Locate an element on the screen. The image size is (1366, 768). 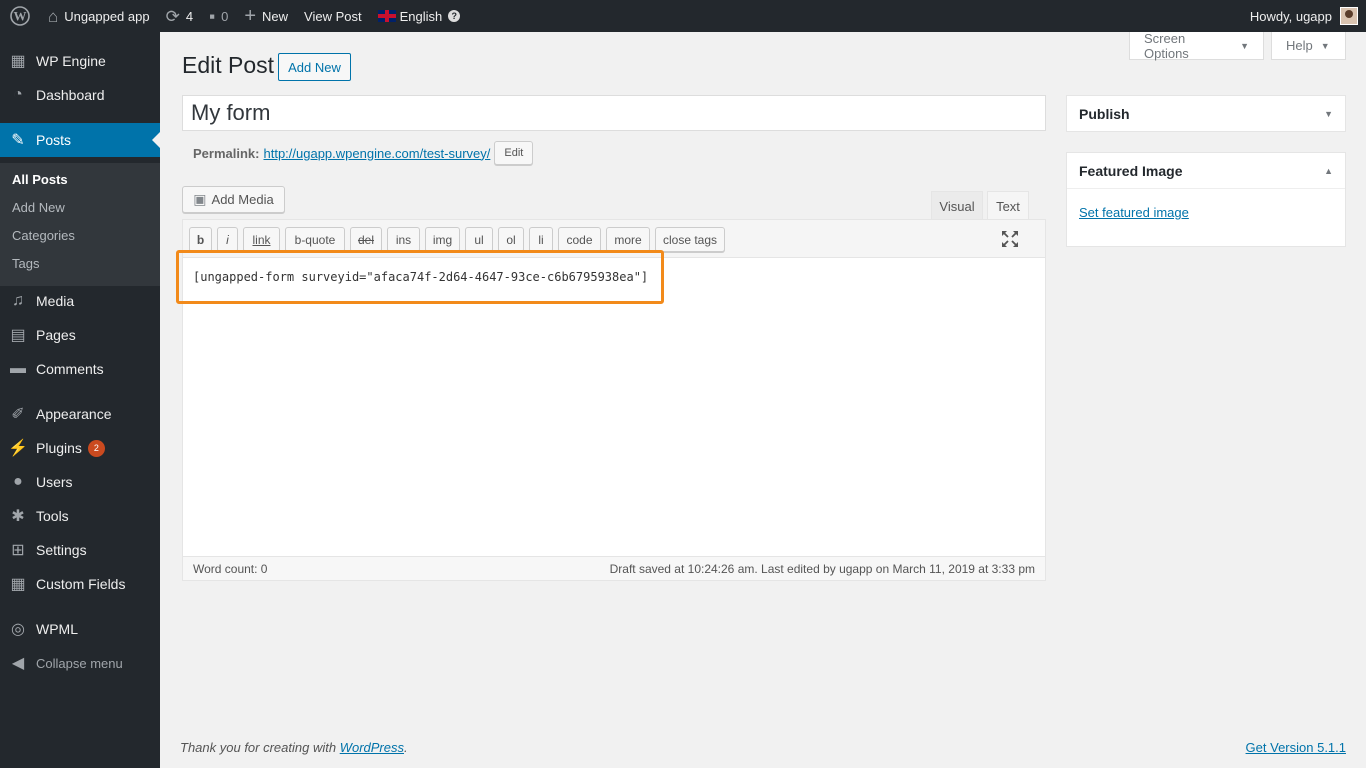
sidebar-item-settings: ⊞ Settings is located at coordinates (80, 550).